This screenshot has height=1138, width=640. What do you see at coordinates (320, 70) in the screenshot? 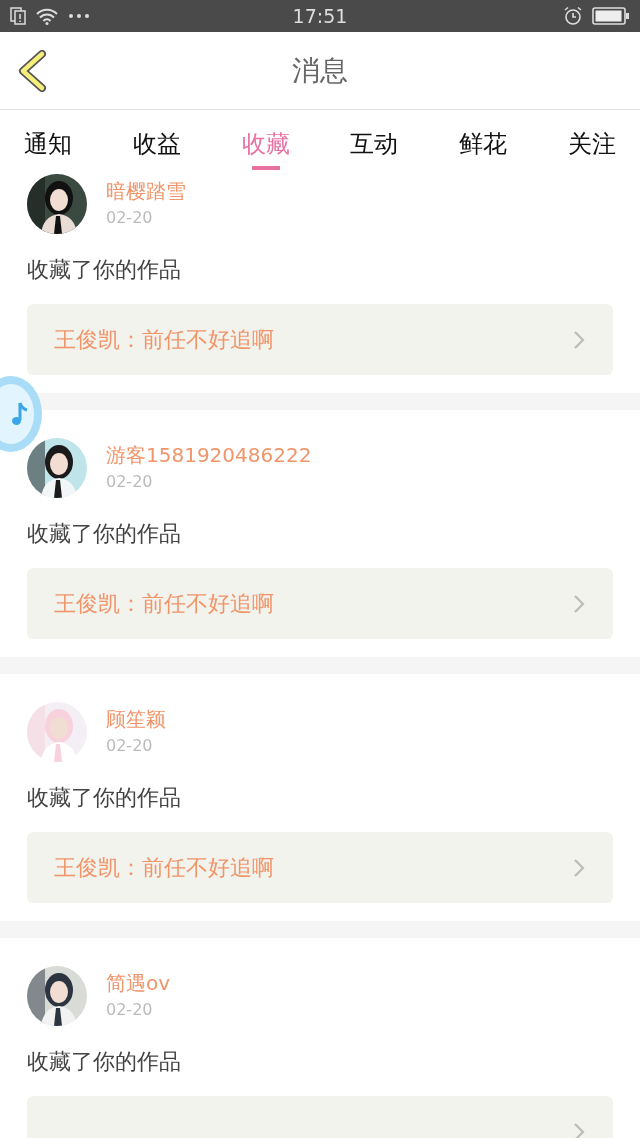
I see `page-title: 消息` at bounding box center [320, 70].